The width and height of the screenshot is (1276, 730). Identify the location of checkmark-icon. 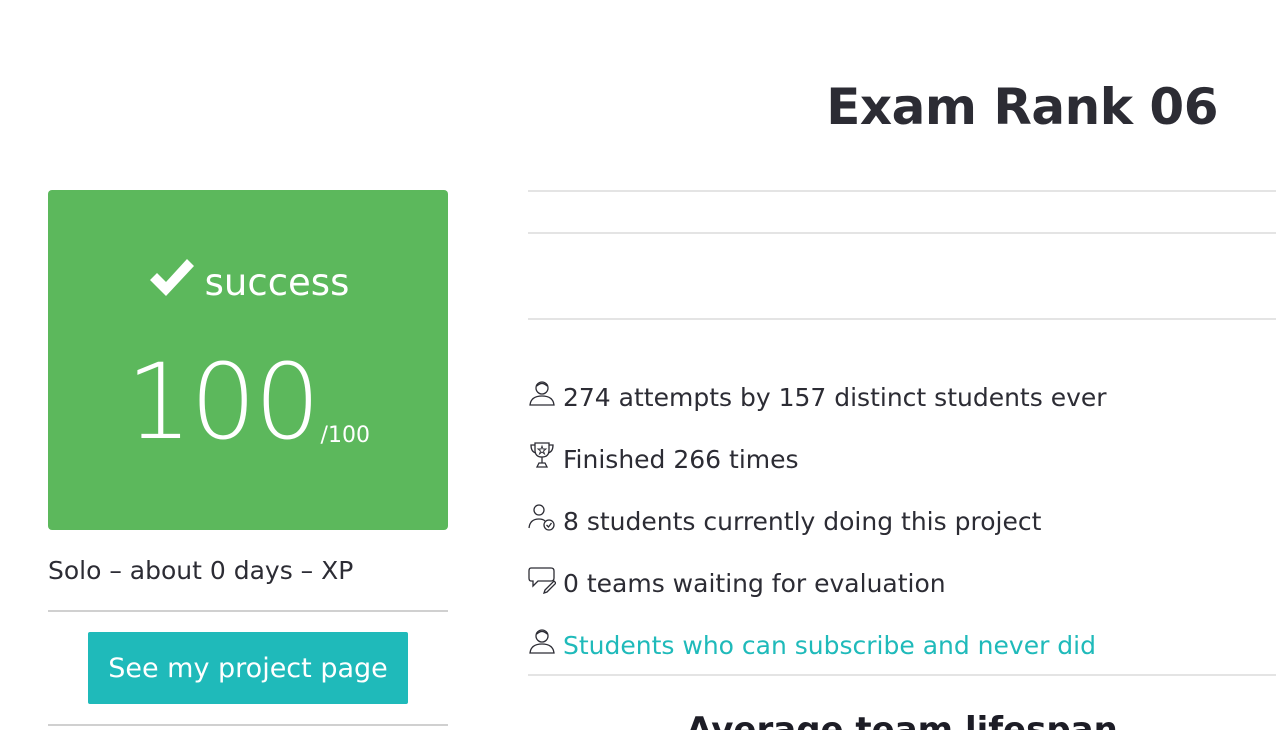
(171, 277).